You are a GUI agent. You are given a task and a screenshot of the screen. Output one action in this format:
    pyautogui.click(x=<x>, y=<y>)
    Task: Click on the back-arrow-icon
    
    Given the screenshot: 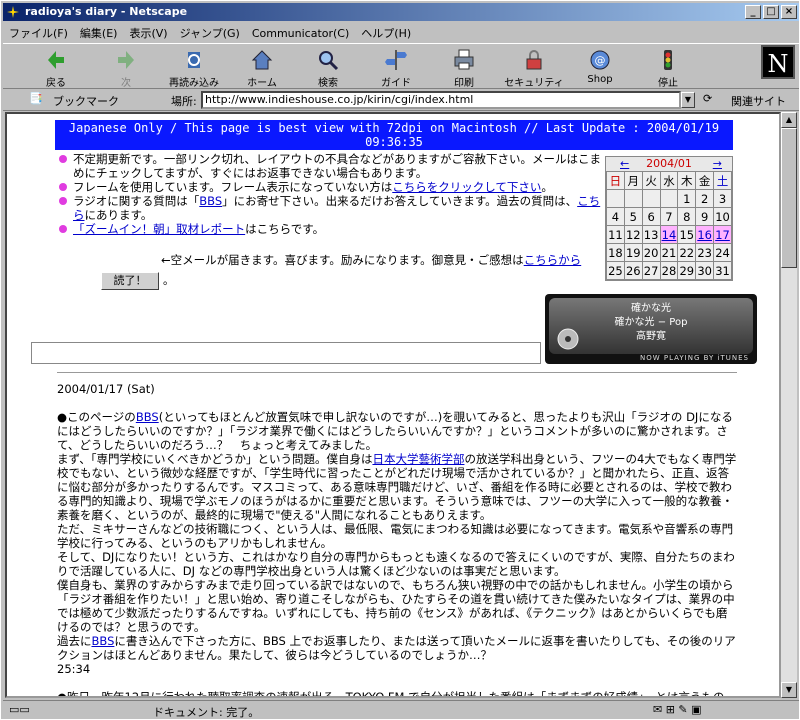 What is the action you would take?
    pyautogui.click(x=56, y=60)
    